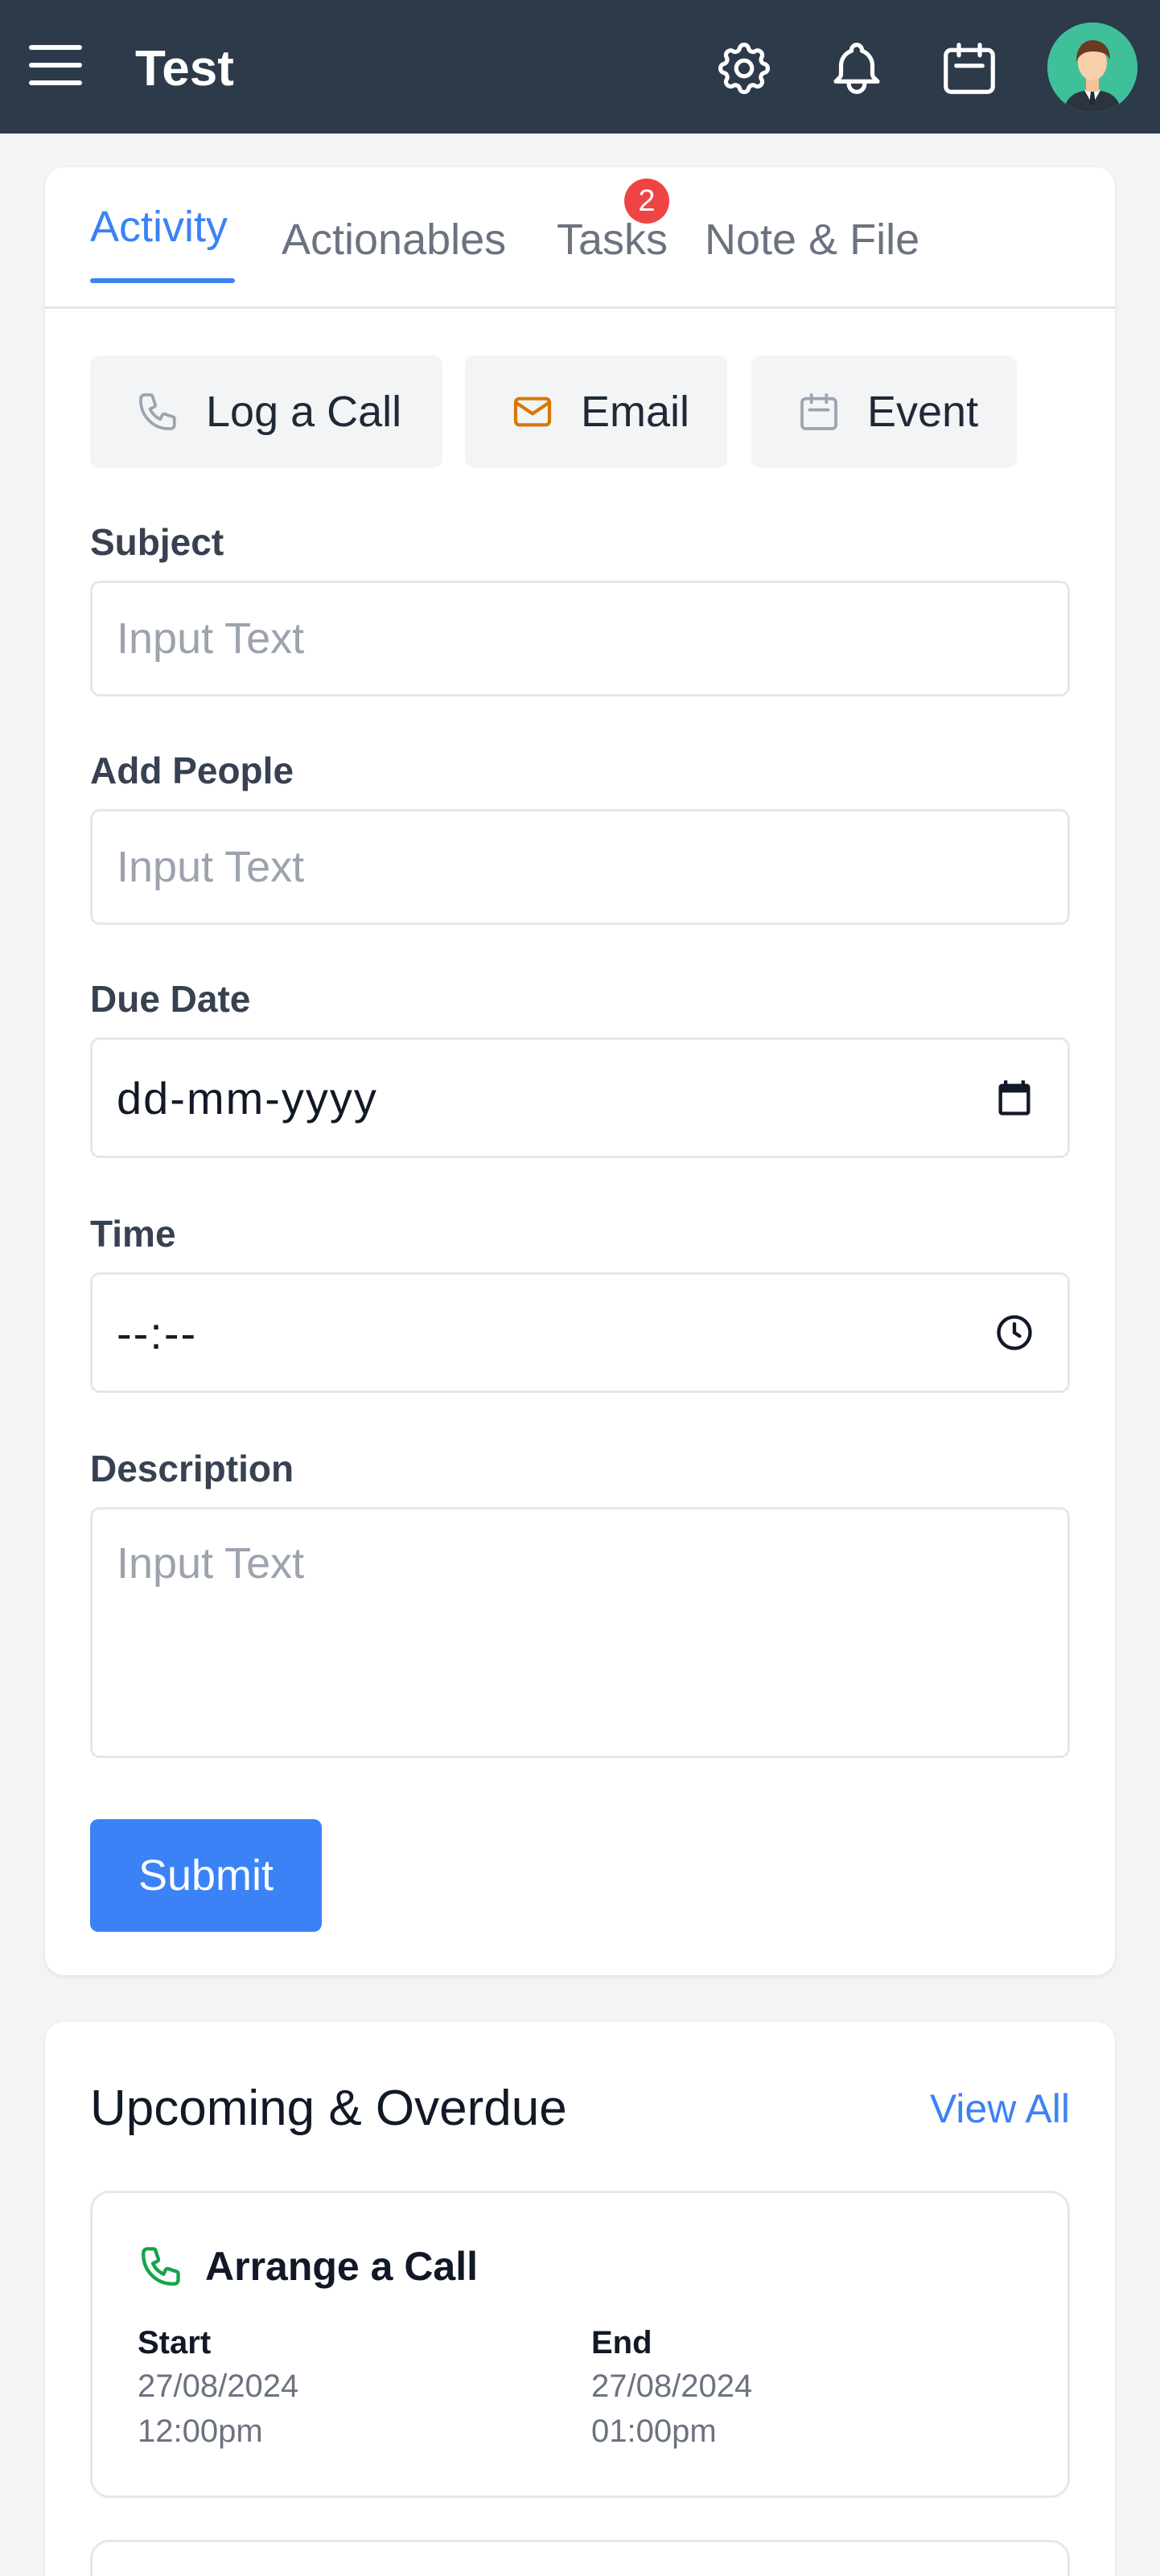 The height and width of the screenshot is (2576, 1160). I want to click on email-label: Email, so click(635, 412).